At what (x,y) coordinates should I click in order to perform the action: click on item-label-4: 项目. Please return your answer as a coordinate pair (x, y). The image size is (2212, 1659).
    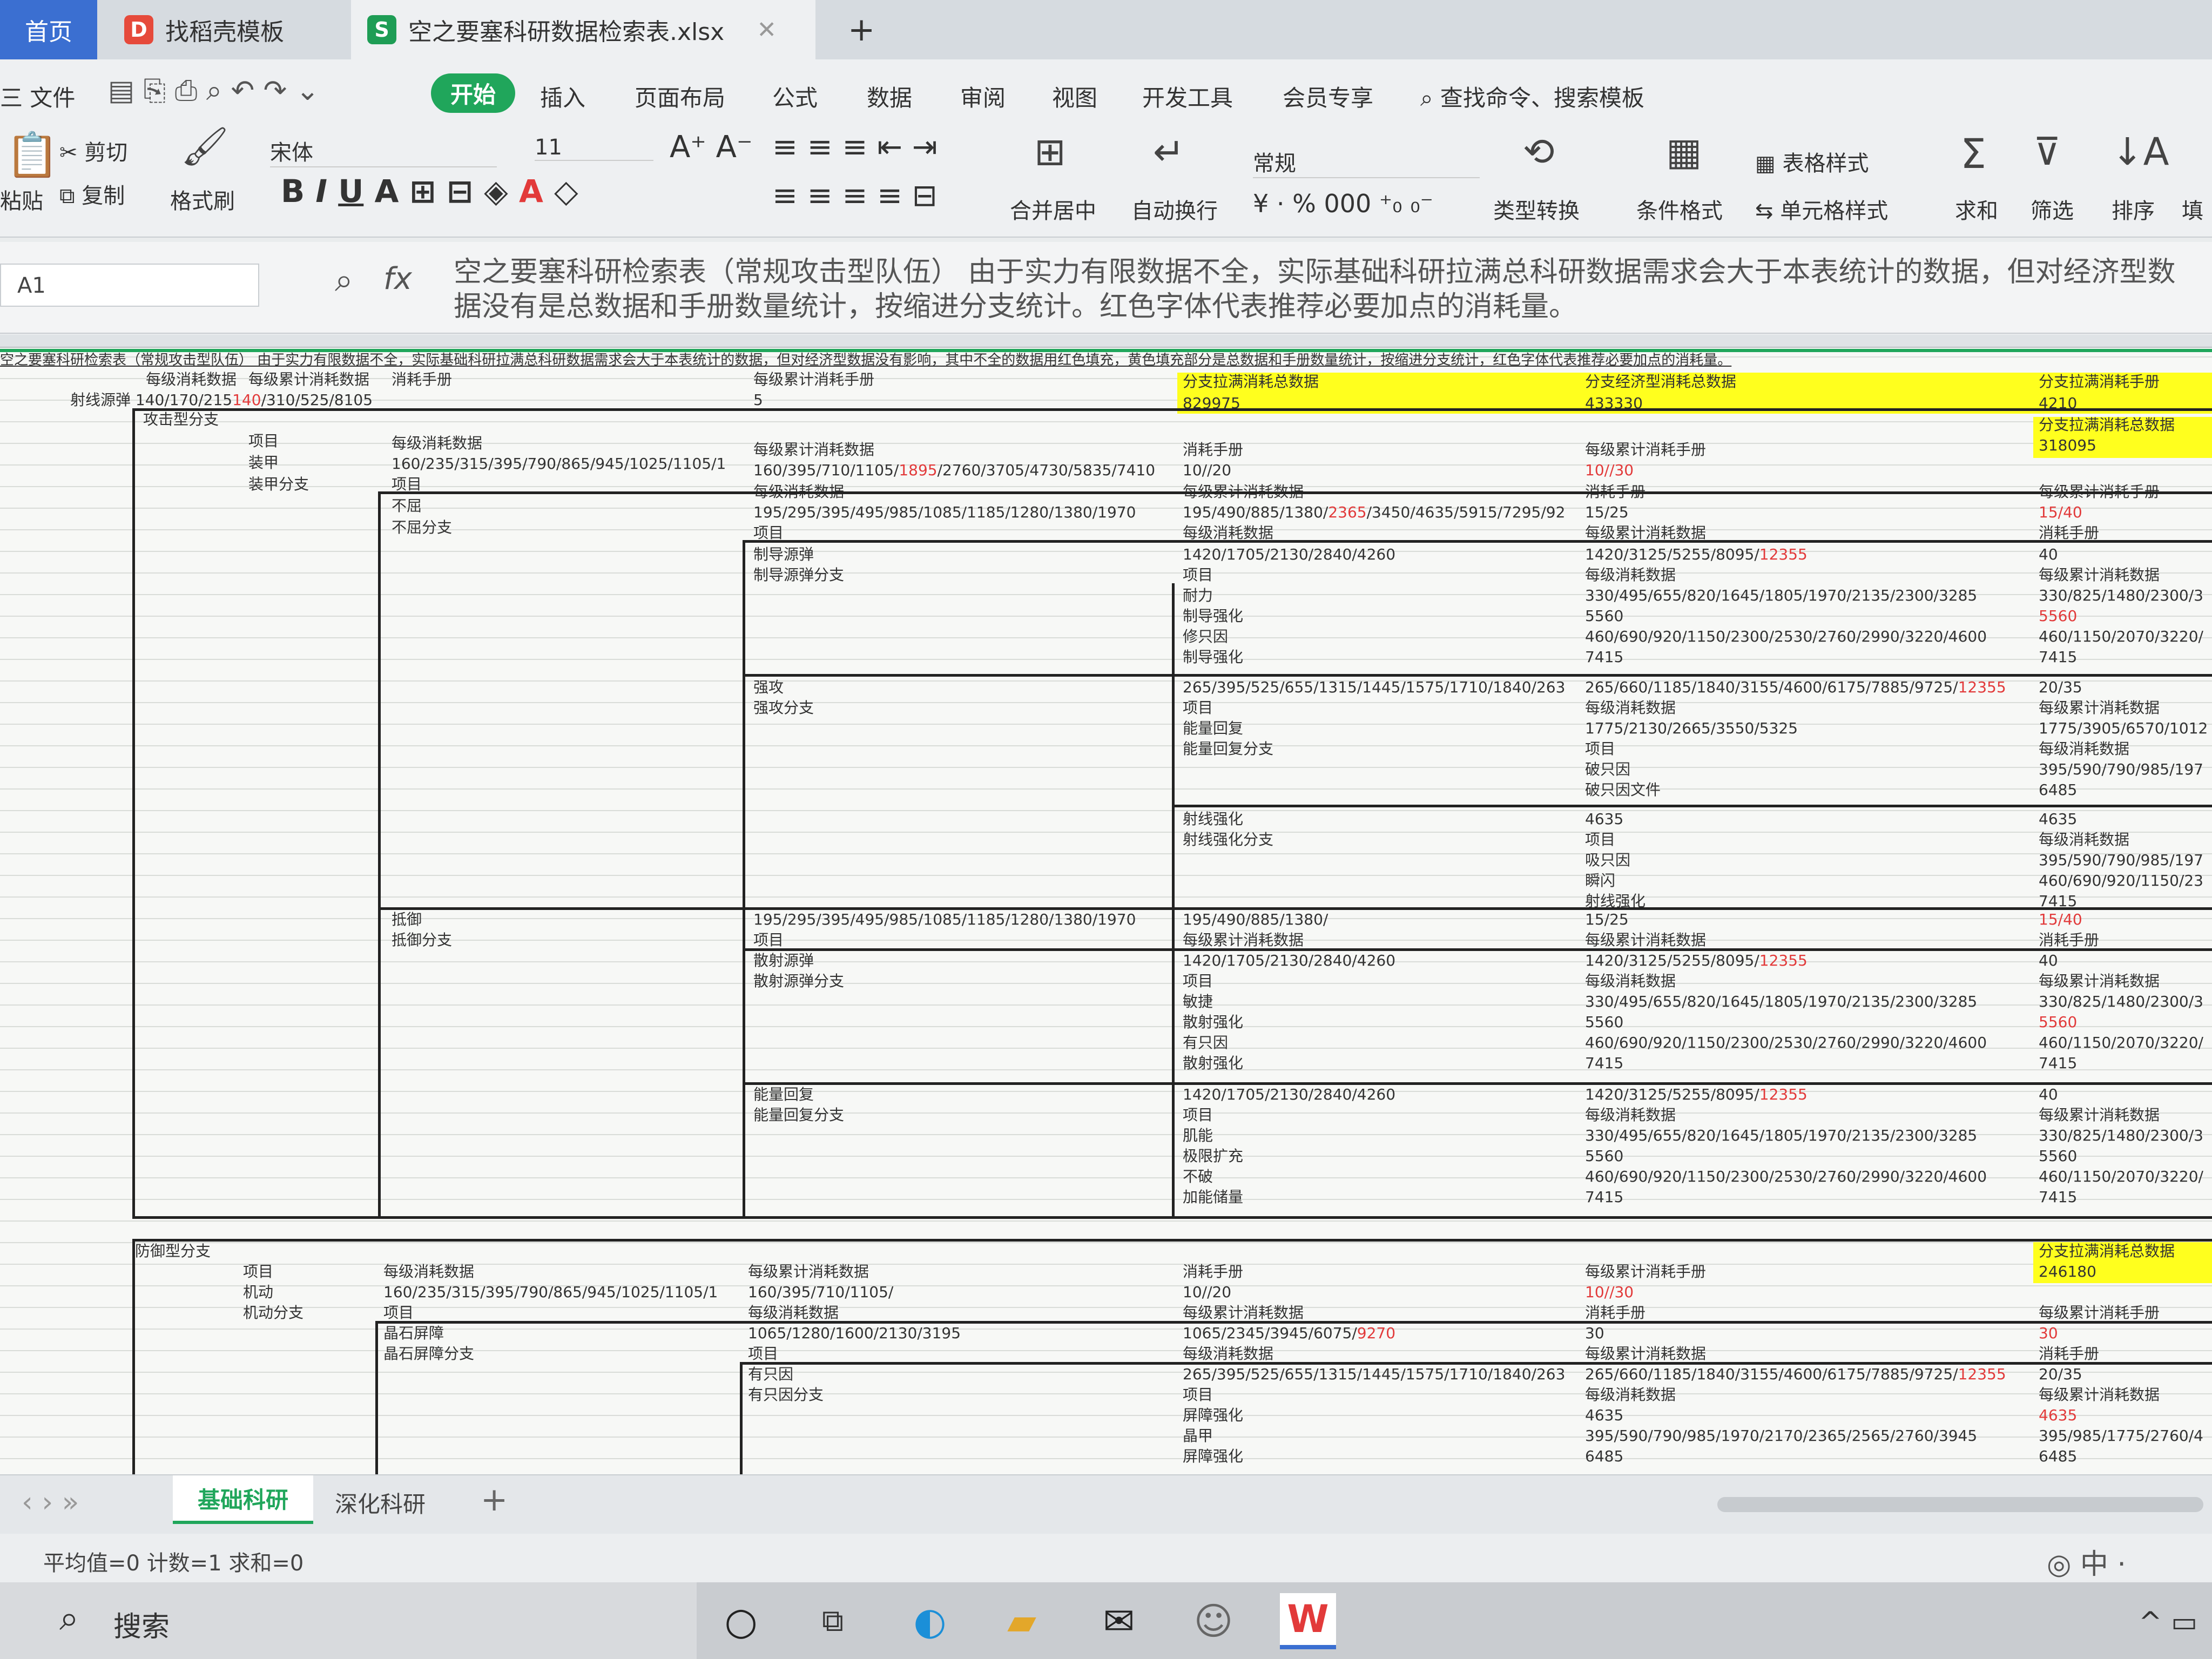
    Looking at the image, I should click on (1198, 575).